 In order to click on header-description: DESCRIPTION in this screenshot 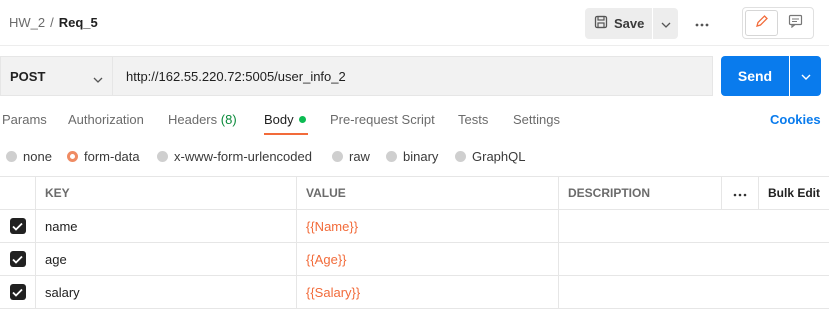, I will do `click(639, 193)`.